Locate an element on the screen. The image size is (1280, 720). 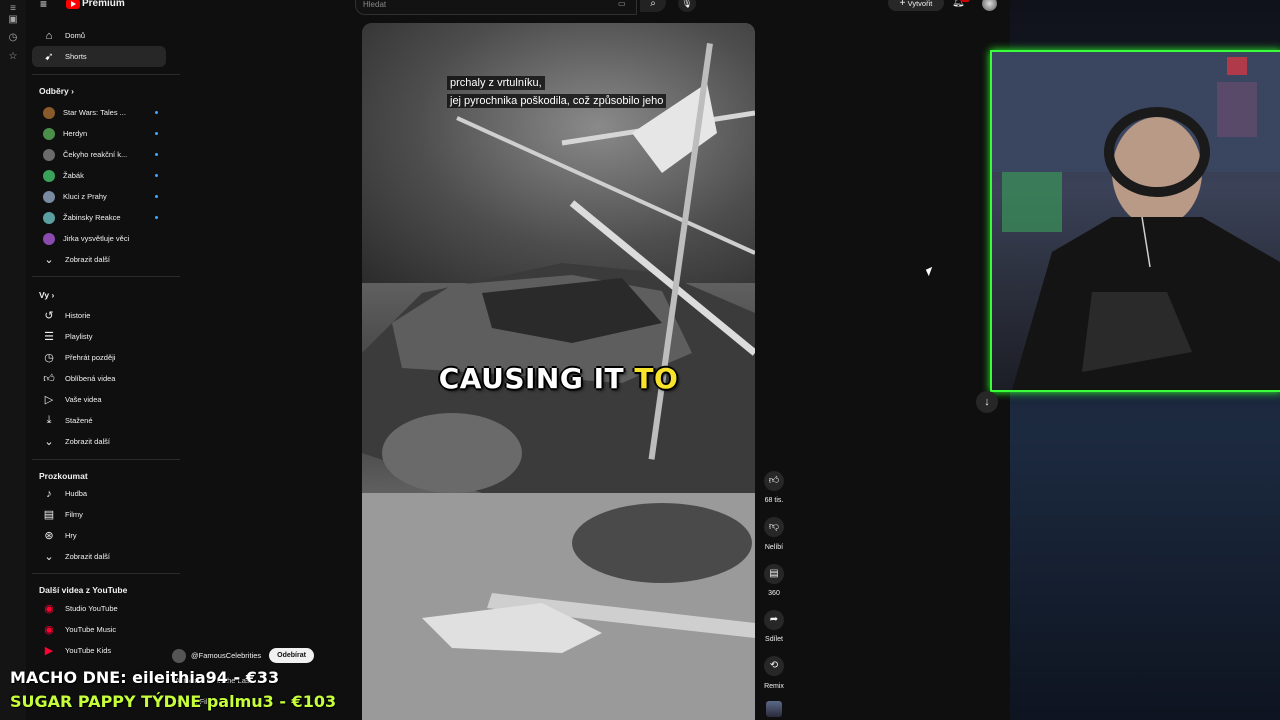
show-more-subs: ⌄ Zobrazit další is located at coordinates (99, 259).